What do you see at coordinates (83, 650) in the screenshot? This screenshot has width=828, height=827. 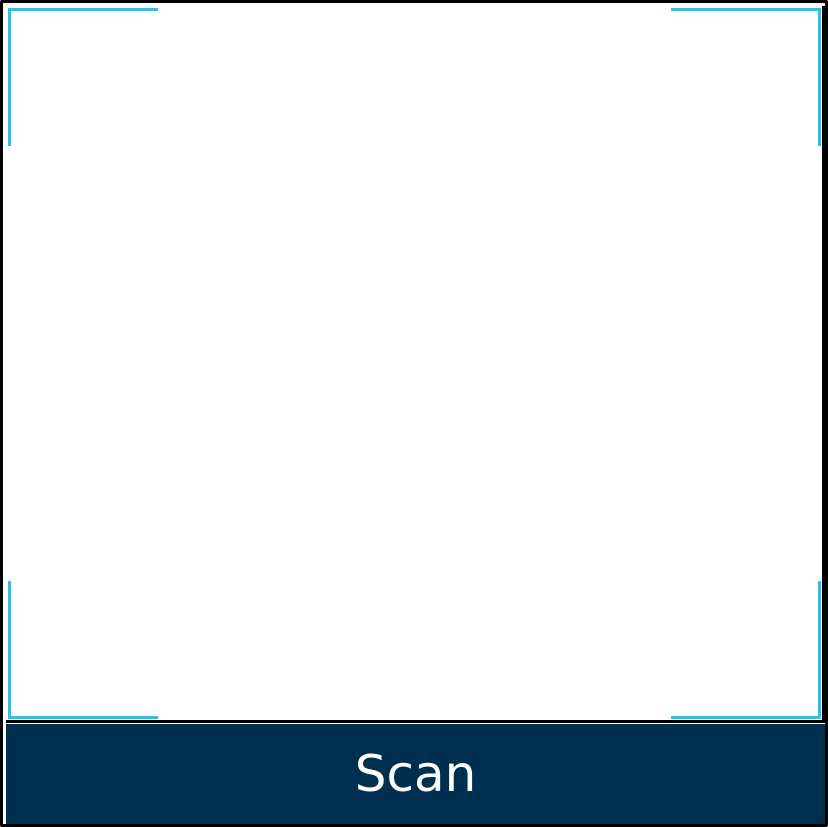 I see `viewfinder-corner-bottom-left` at bounding box center [83, 650].